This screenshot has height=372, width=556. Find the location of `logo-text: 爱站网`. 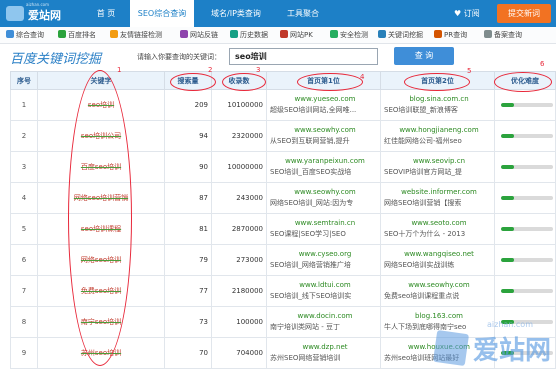

logo-text: 爱站网 is located at coordinates (44, 15).